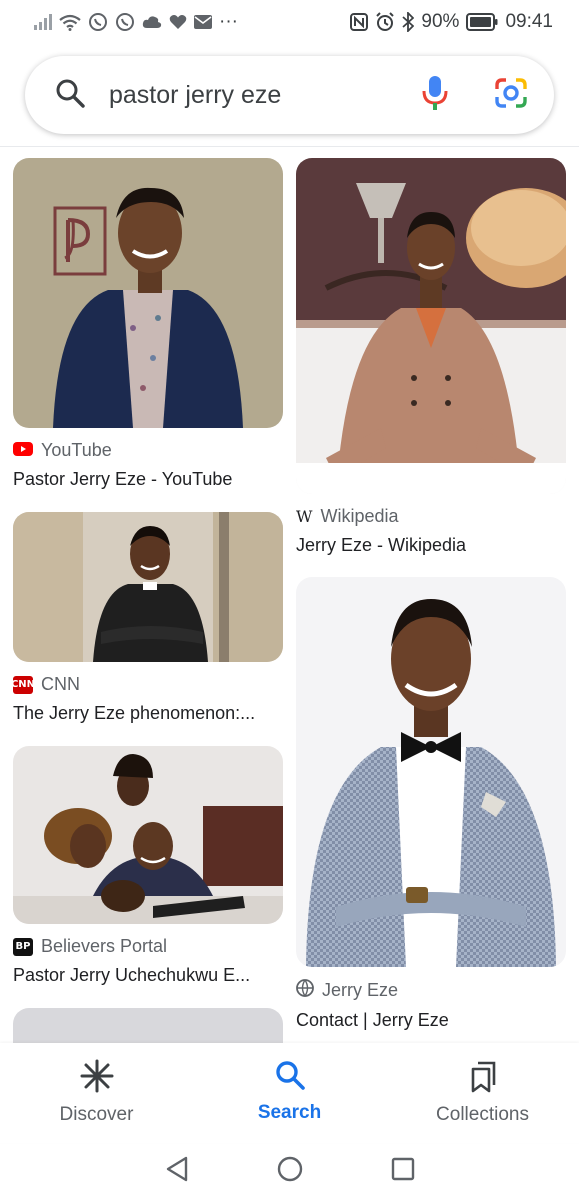 Image resolution: width=579 pixels, height=1200 pixels. I want to click on wifi-icon, so click(70, 22).